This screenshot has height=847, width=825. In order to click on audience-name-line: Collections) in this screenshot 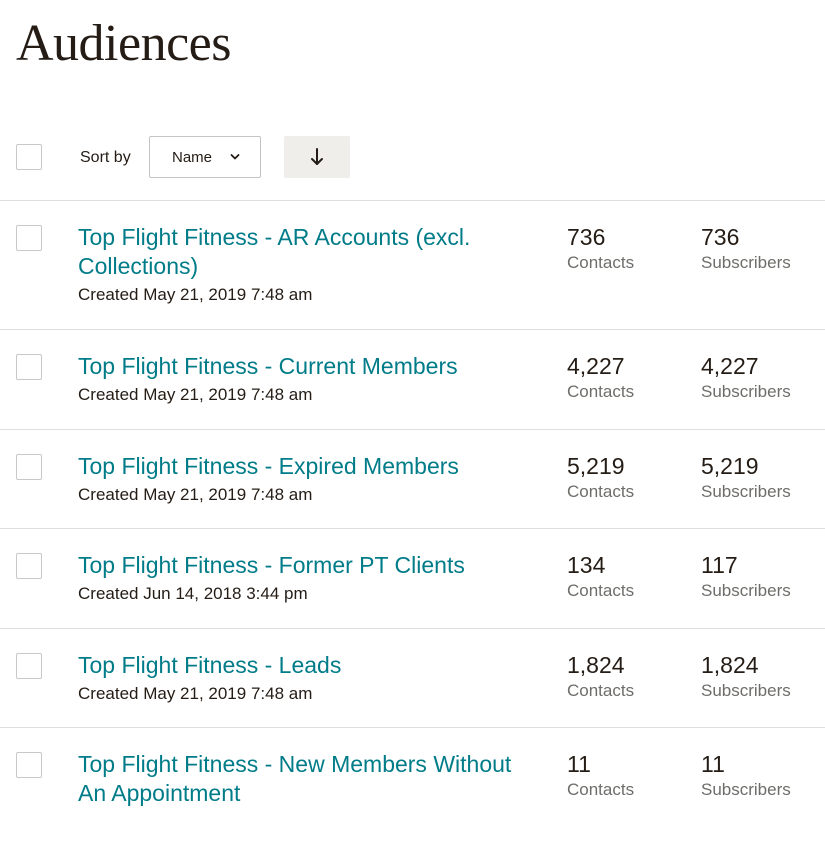, I will do `click(138, 266)`.